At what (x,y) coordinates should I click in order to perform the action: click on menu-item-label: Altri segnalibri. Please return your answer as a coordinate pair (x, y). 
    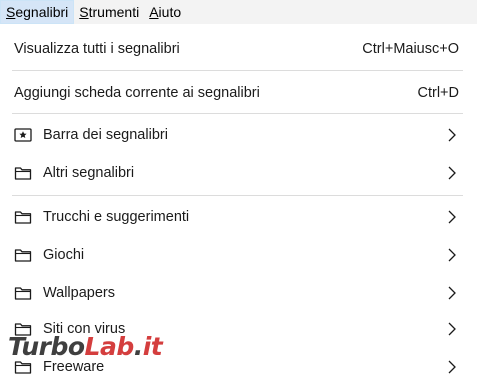
    Looking at the image, I should click on (89, 173).